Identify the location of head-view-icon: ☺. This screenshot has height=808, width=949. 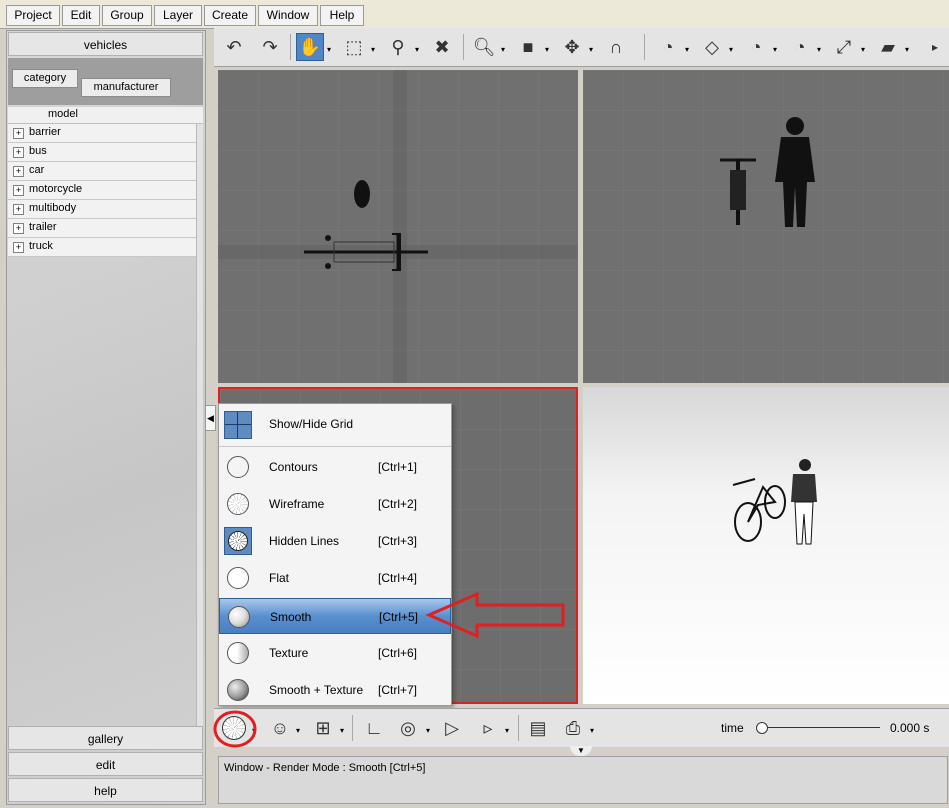
(280, 728).